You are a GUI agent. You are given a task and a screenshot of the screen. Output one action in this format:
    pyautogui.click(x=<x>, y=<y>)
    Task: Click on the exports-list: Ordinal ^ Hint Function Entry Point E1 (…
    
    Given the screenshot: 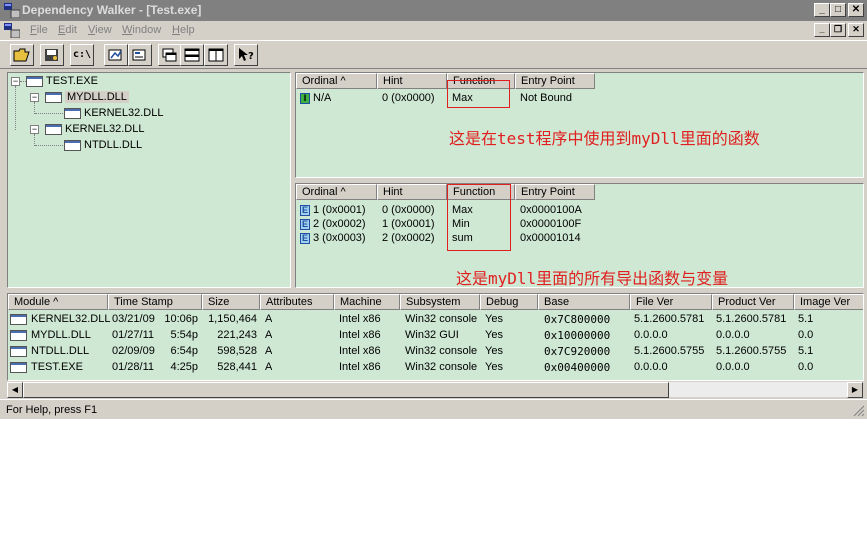 What is the action you would take?
    pyautogui.click(x=579, y=235)
    